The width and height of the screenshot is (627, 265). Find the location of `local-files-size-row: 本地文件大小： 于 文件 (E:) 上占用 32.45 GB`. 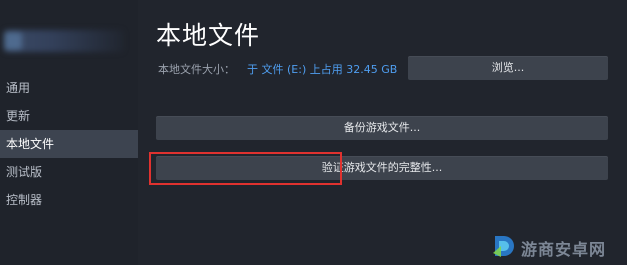

local-files-size-row: 本地文件大小： 于 文件 (E:) 上占用 32.45 GB is located at coordinates (277, 69).